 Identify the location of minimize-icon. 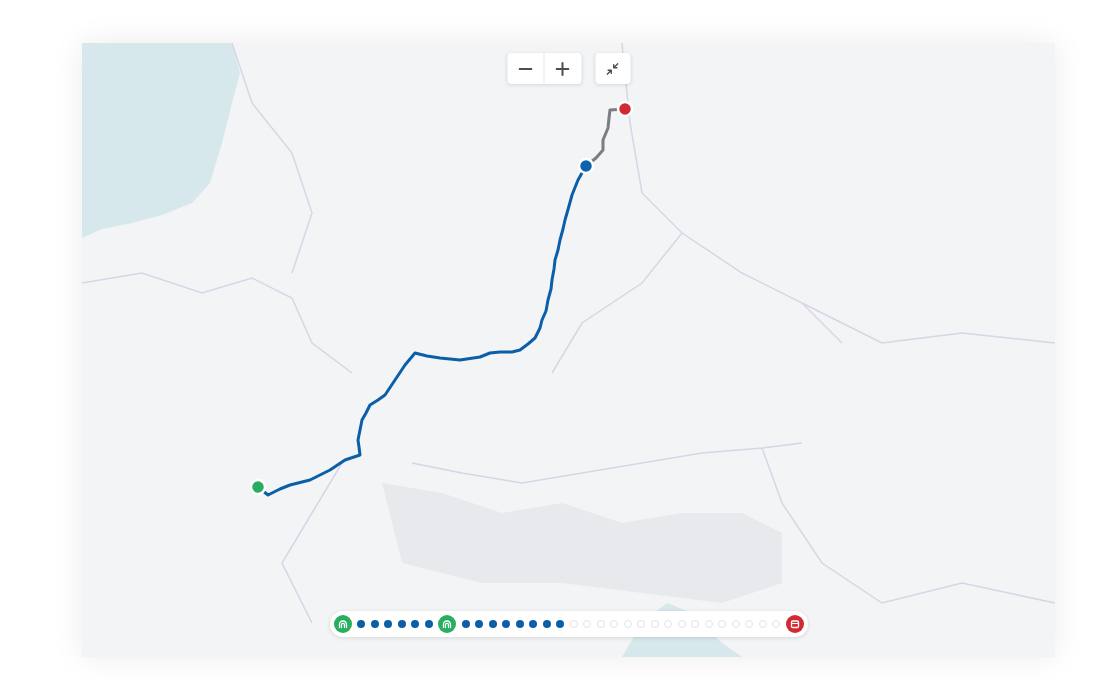
(612, 68).